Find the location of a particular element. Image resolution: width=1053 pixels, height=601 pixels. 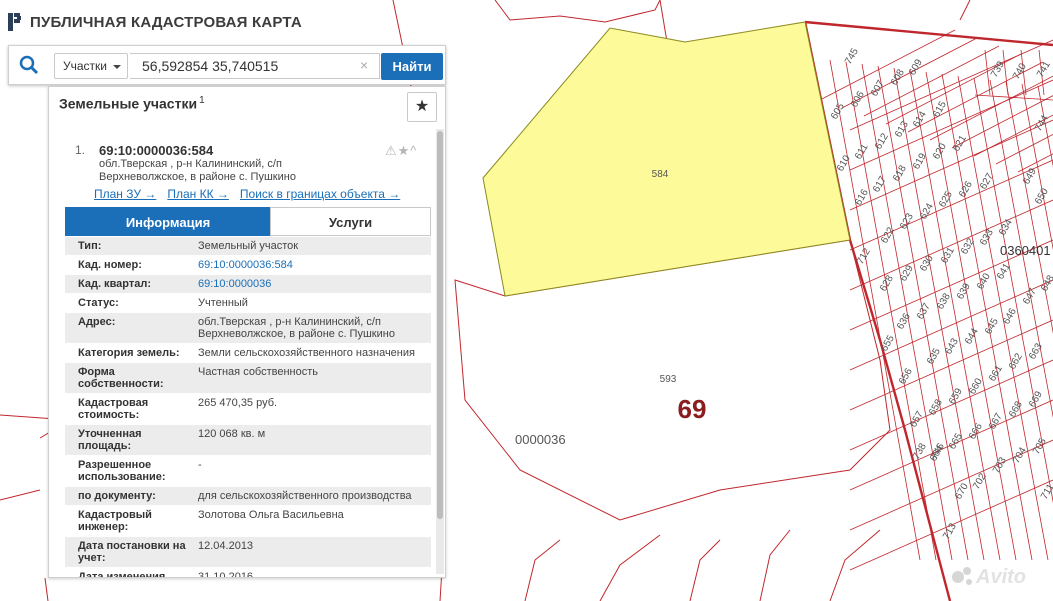

panel-title-text: Земельные участки is located at coordinates (128, 103).